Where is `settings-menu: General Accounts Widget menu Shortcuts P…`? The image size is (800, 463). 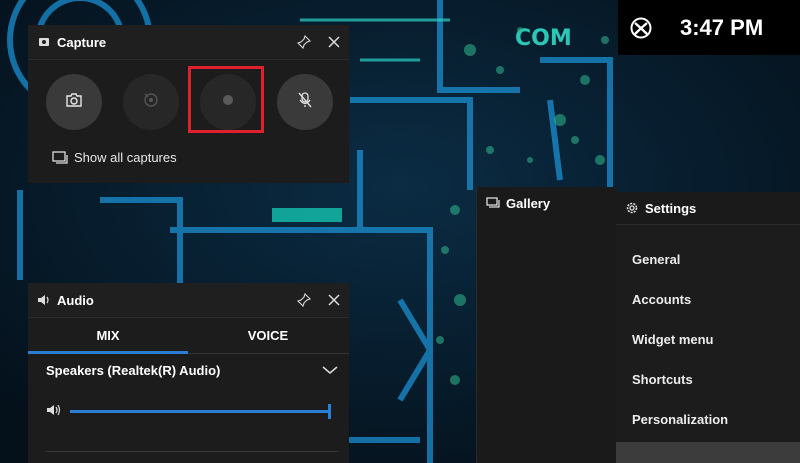
settings-menu: General Accounts Widget menu Shortcuts P… is located at coordinates (708, 339).